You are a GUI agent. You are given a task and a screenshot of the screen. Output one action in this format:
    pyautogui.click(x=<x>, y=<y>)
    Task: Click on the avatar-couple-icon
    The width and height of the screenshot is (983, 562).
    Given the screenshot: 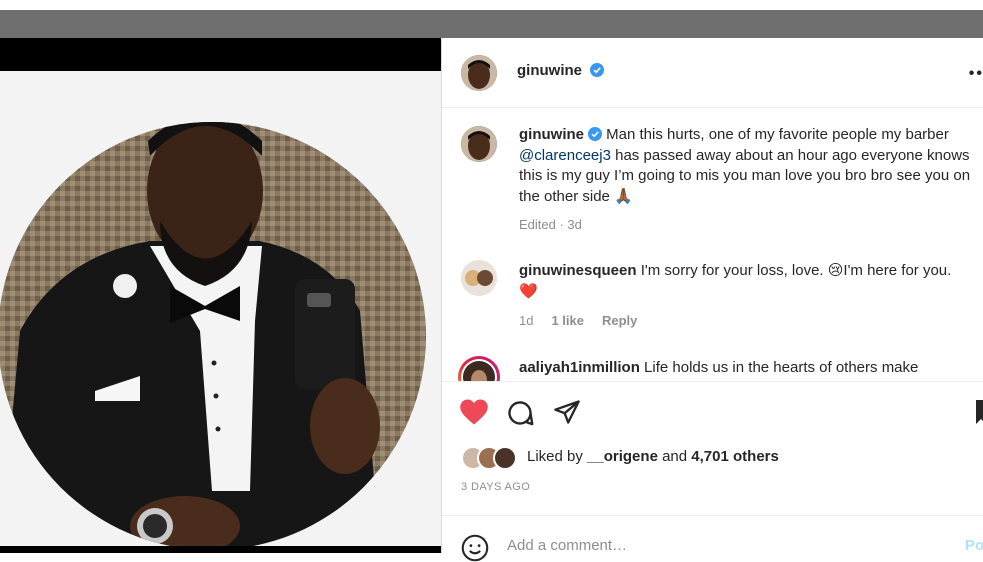 What is the action you would take?
    pyautogui.click(x=479, y=278)
    